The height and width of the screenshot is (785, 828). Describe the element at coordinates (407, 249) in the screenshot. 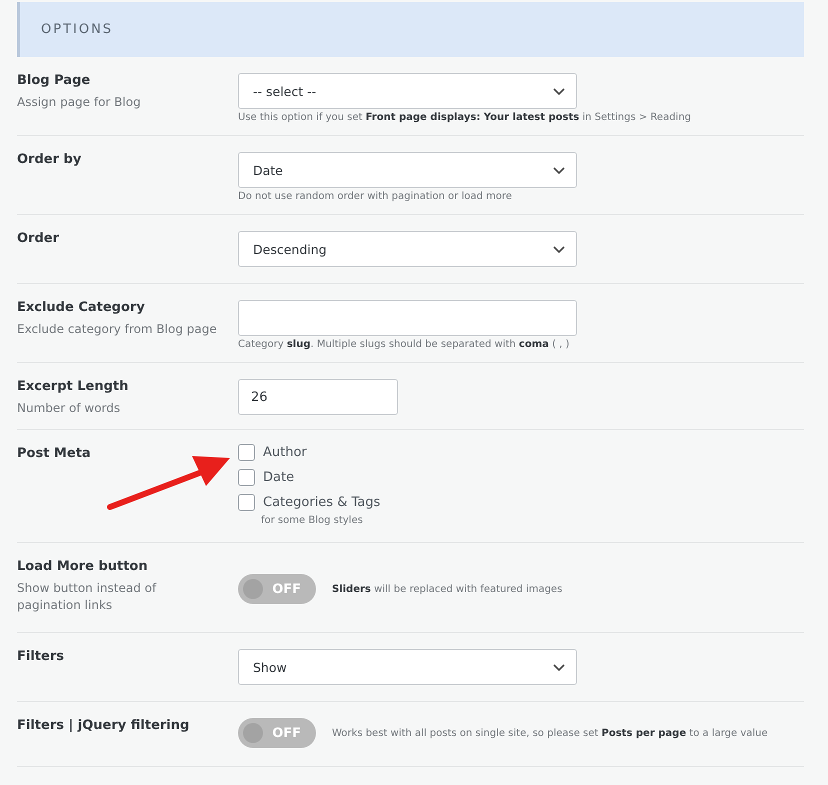

I see `dropdown: Descending` at that location.